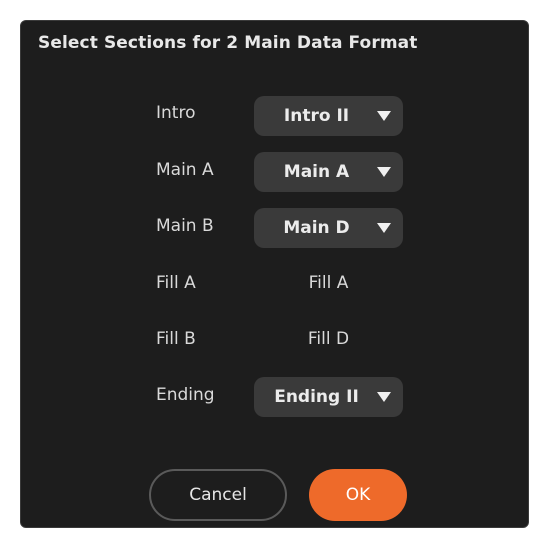  I want to click on row-label-main-a: Main A, so click(185, 170).